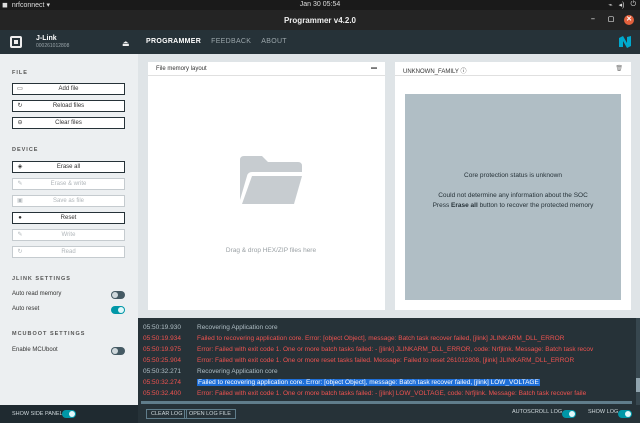 The width and height of the screenshot is (640, 423). I want to click on save-as-file-button: ▣ Save as file, so click(68, 201).